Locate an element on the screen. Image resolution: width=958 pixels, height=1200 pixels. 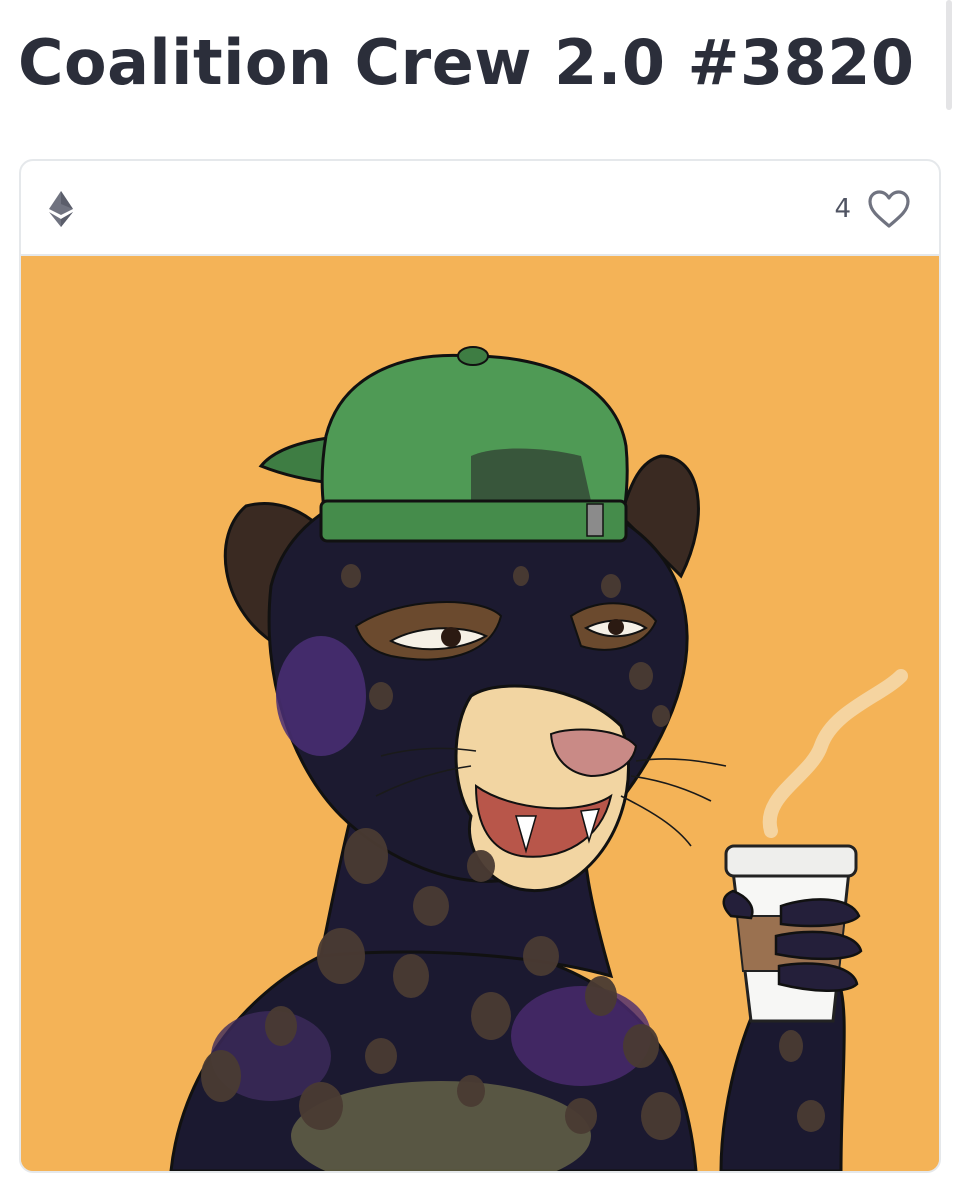
heart-outline-icon is located at coordinates (889, 209).